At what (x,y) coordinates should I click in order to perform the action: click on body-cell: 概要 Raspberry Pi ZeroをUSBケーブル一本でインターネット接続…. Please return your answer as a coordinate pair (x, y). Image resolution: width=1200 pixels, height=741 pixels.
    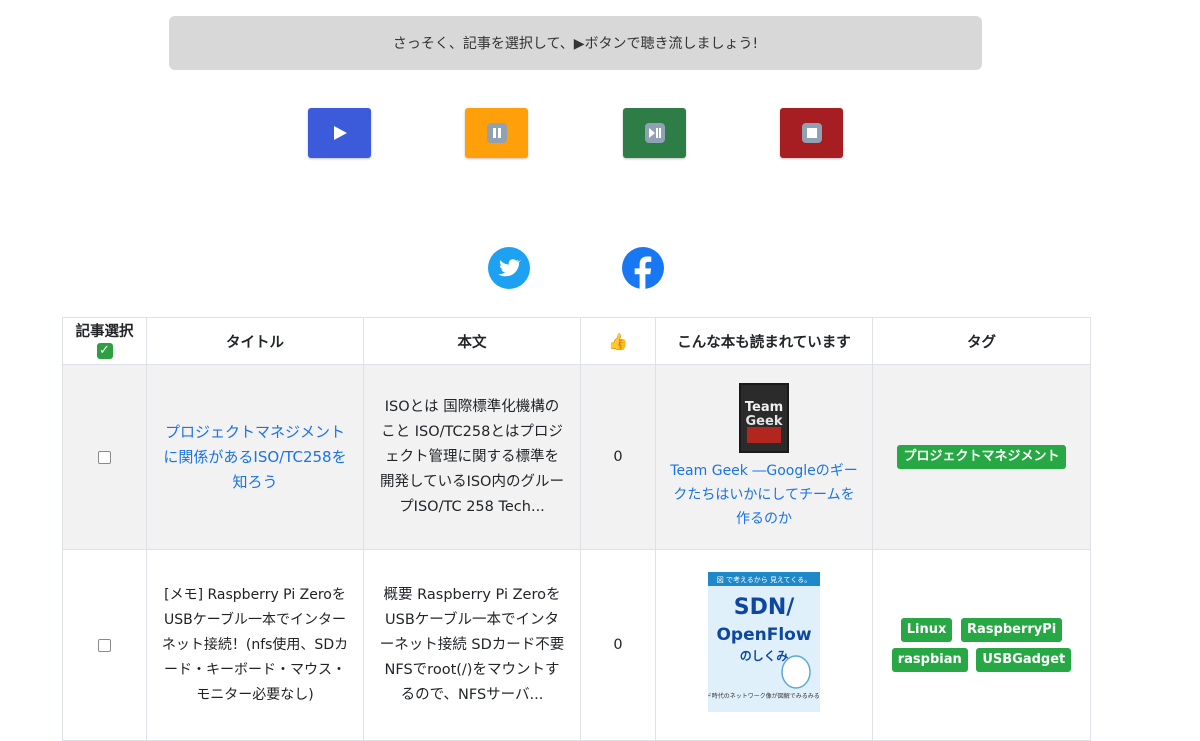
    Looking at the image, I should click on (472, 645).